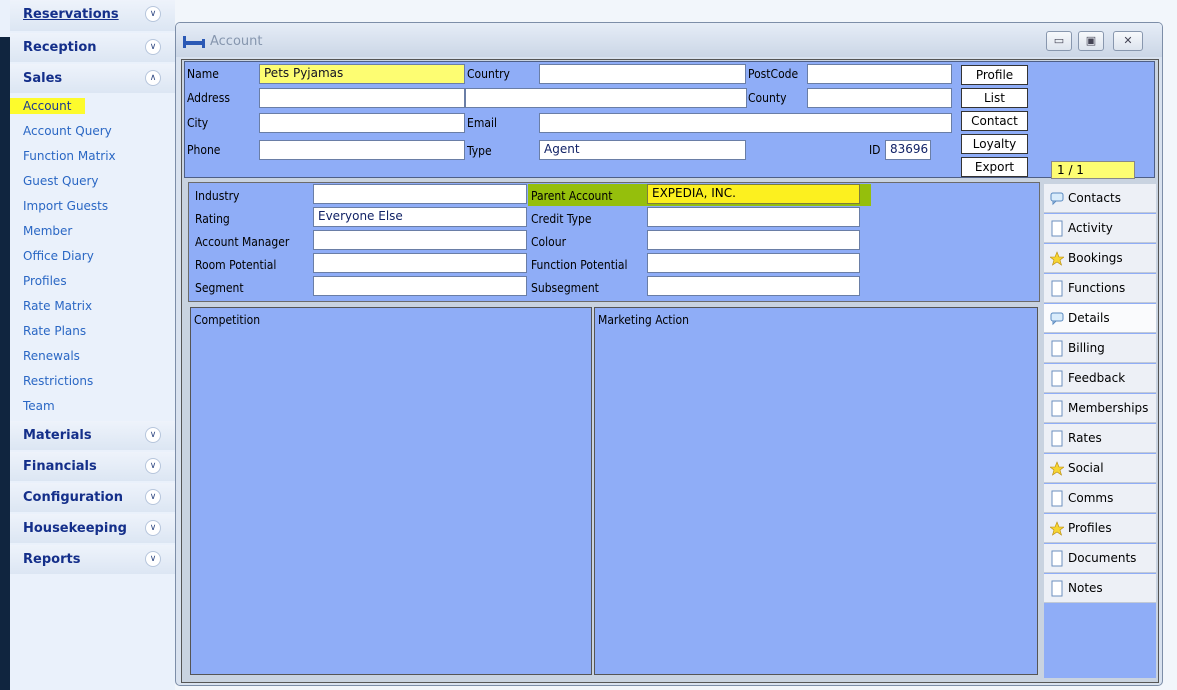 The height and width of the screenshot is (690, 1177). What do you see at coordinates (362, 74) in the screenshot?
I see `name-field: Pets Pyjamas` at bounding box center [362, 74].